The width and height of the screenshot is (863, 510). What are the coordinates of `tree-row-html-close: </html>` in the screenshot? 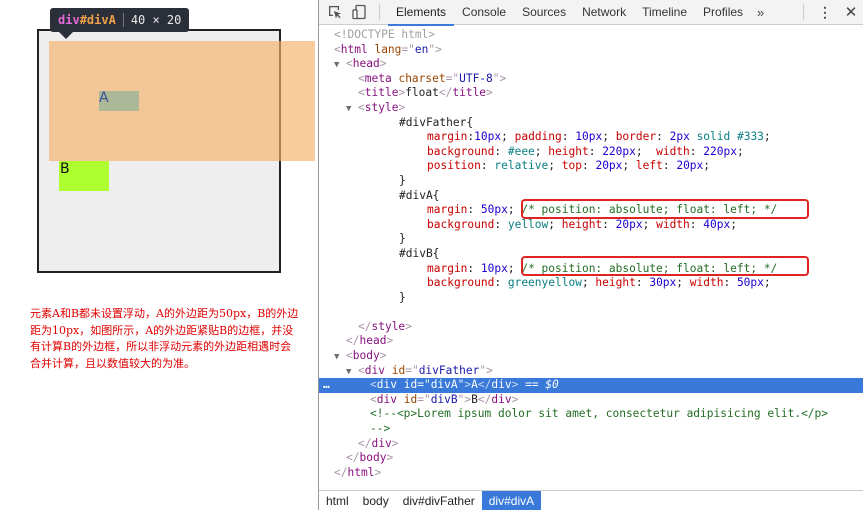 It's located at (591, 473).